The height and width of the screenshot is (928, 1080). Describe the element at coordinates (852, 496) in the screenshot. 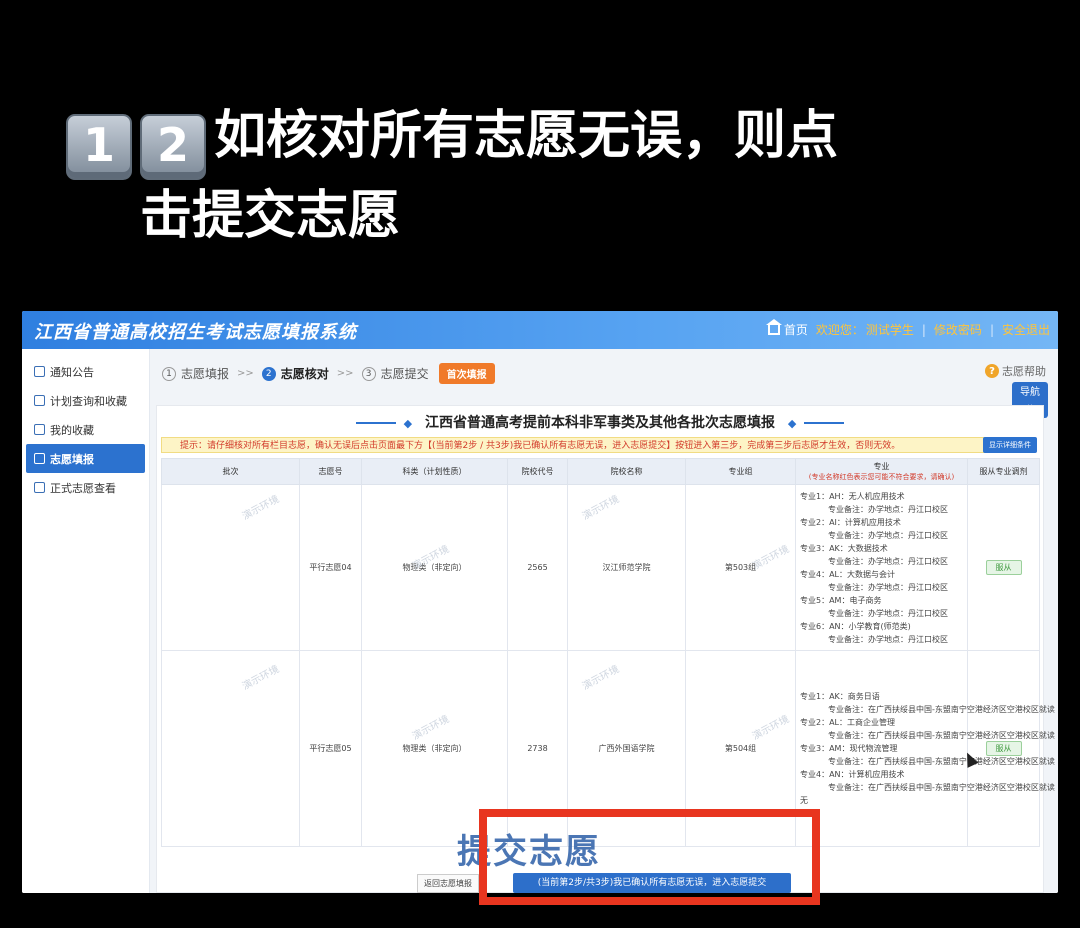

I see `major-name: 专业1：AH：无人机应用技术` at that location.